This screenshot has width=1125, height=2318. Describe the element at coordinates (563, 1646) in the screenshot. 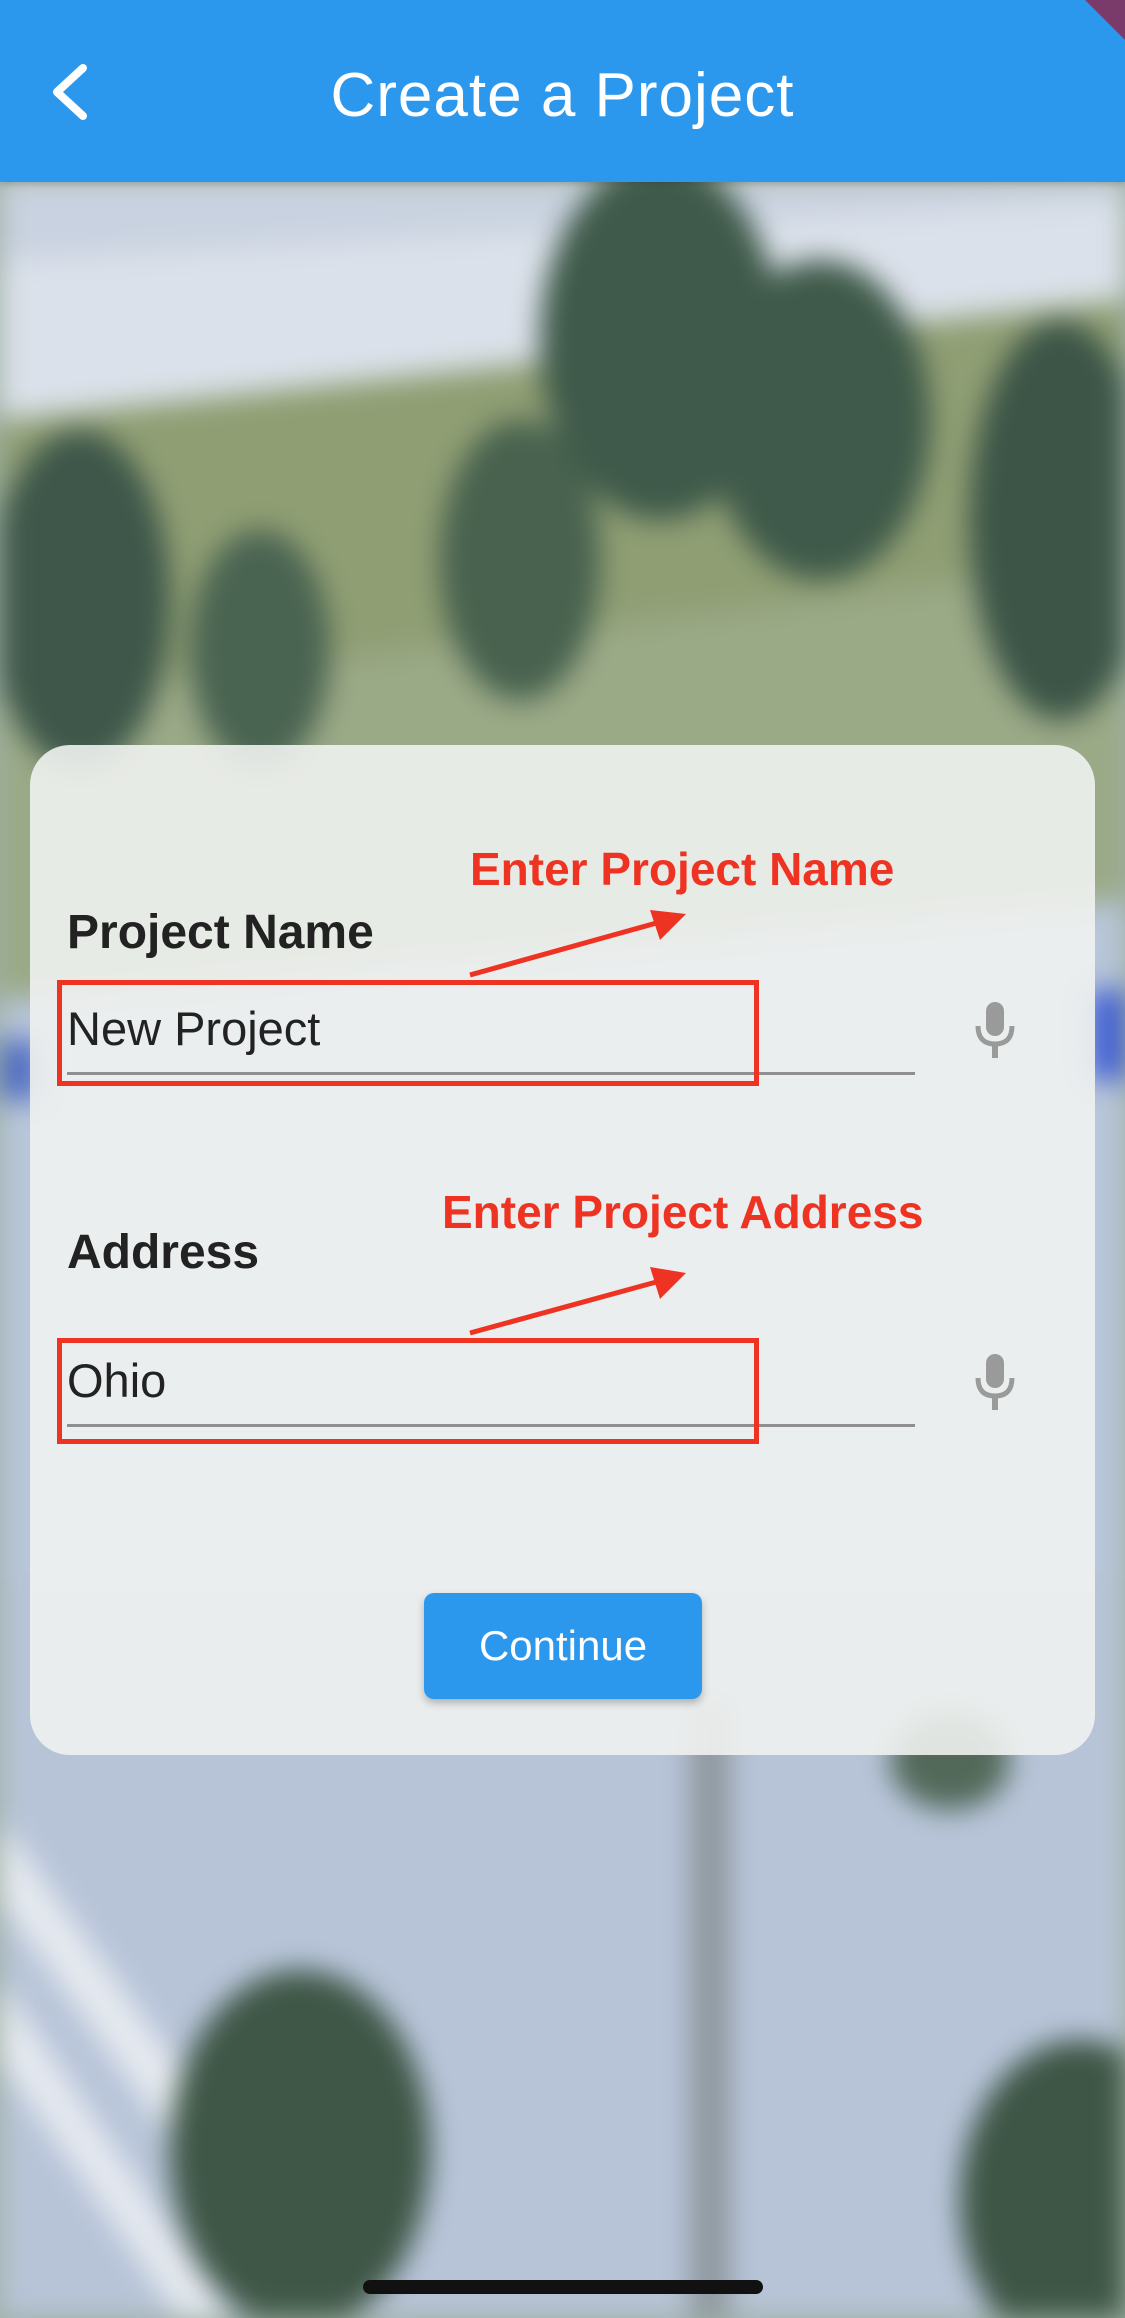

I see `continue-button: Continue` at that location.